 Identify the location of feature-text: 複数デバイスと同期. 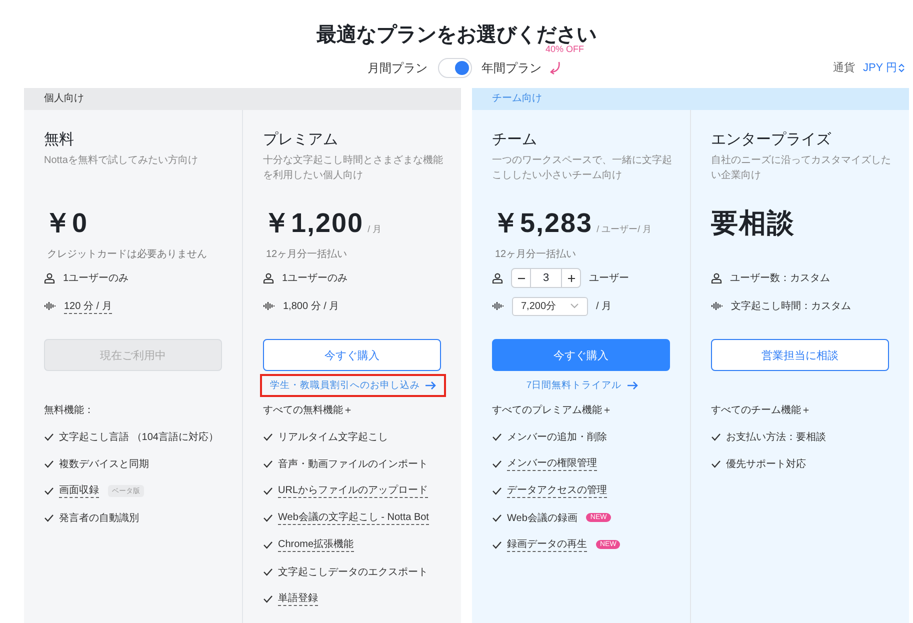
(104, 464).